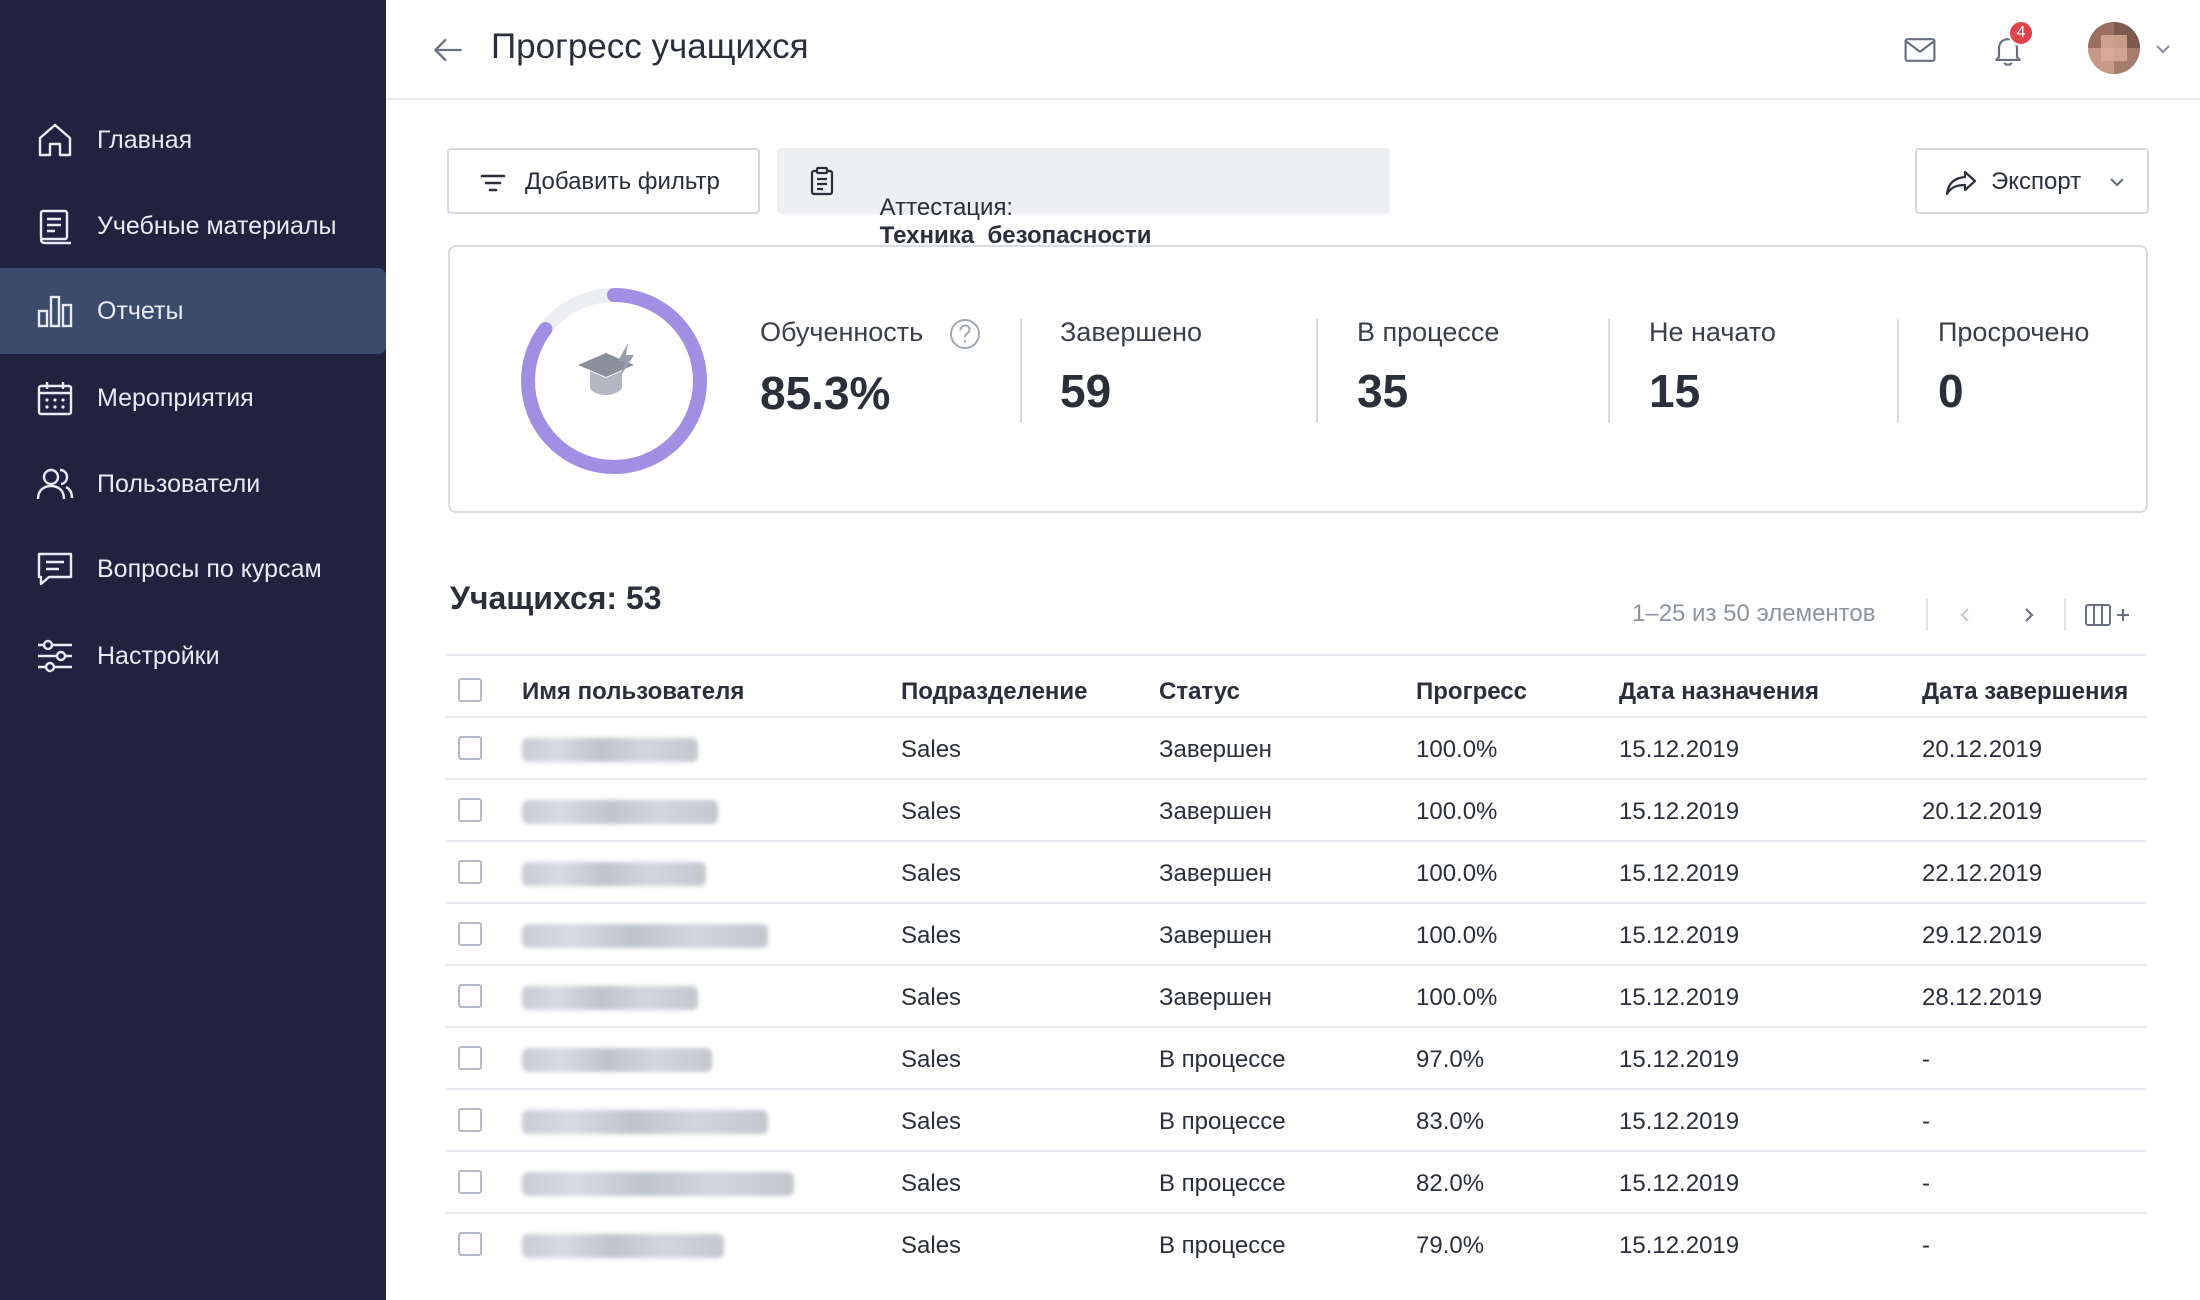  I want to click on export-button: Экспорт, so click(2032, 181).